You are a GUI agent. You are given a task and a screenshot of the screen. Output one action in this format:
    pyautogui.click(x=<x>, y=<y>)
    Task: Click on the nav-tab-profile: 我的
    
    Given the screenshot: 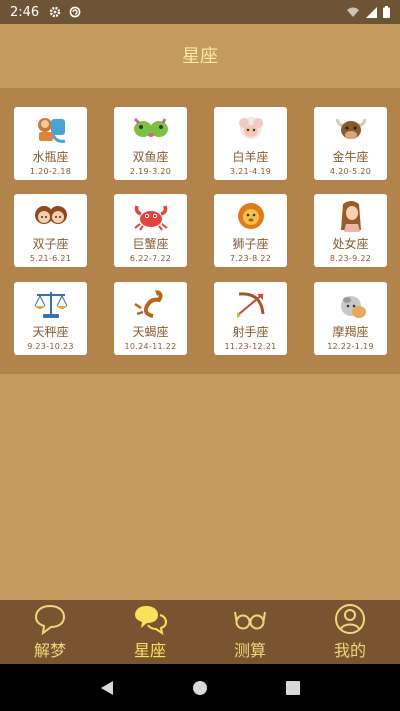 What is the action you would take?
    pyautogui.click(x=350, y=632)
    